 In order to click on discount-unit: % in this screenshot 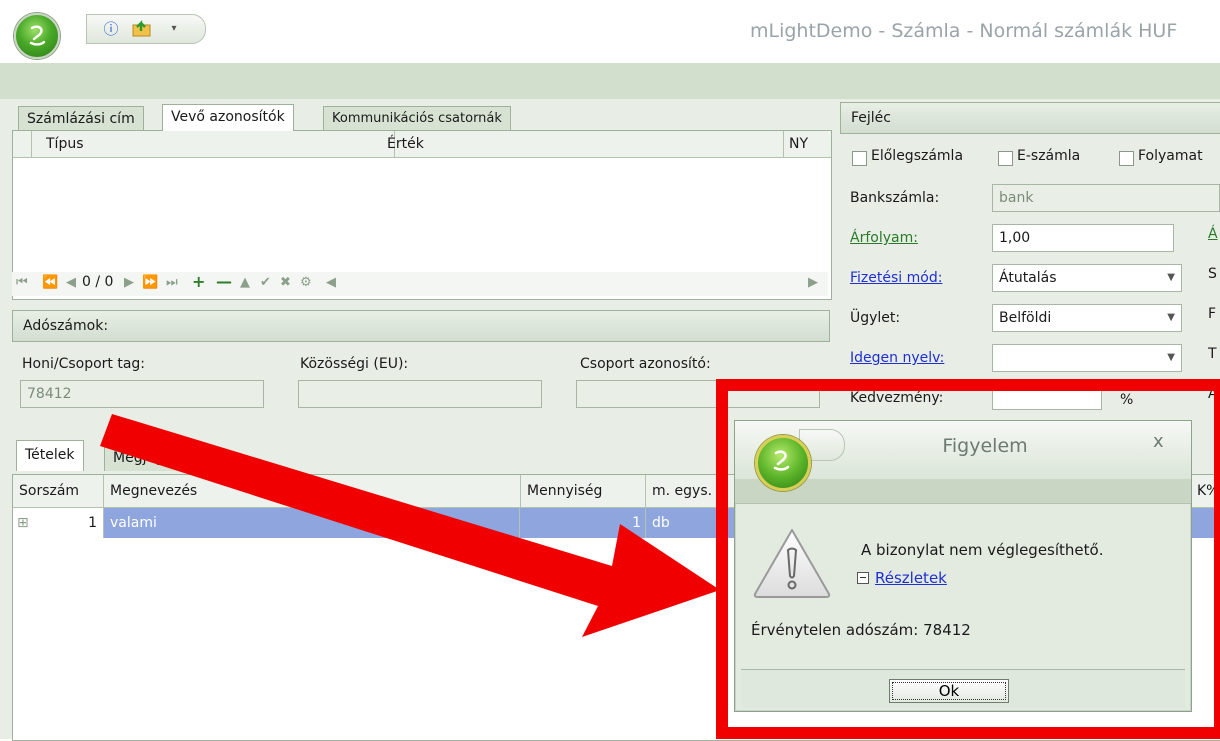, I will do `click(1127, 400)`.